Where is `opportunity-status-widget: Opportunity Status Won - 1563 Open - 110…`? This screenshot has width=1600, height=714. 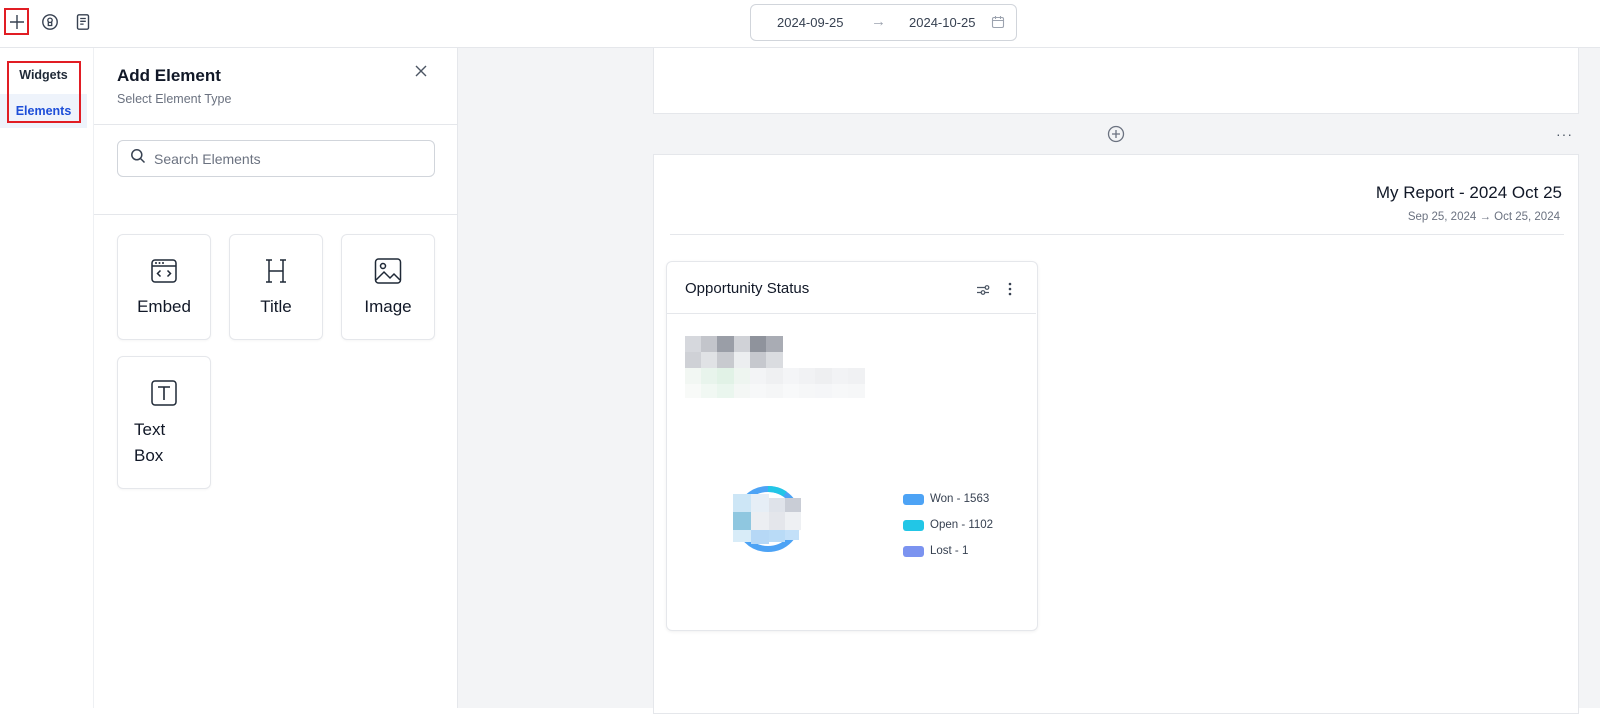 opportunity-status-widget: Opportunity Status Won - 1563 Open - 110… is located at coordinates (852, 446).